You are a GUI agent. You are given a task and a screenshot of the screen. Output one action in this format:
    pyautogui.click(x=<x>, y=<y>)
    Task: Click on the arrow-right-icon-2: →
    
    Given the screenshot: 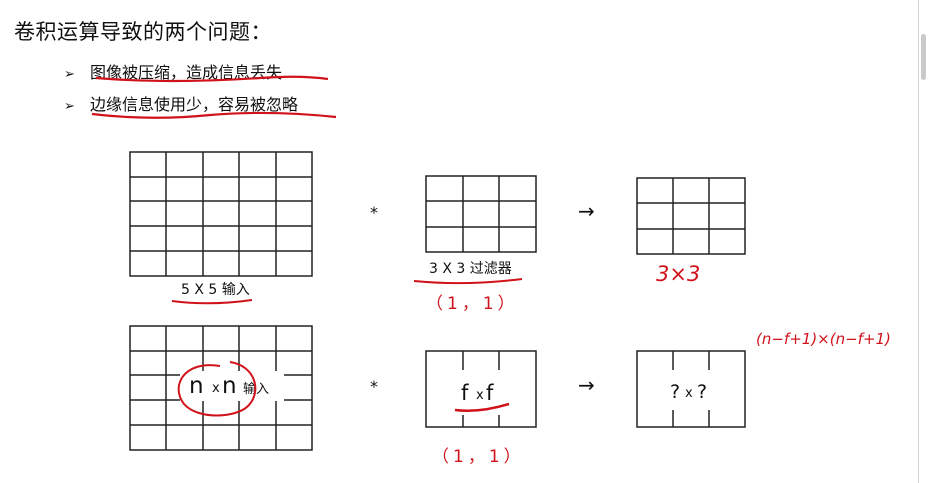 What is the action you would take?
    pyautogui.click(x=586, y=385)
    